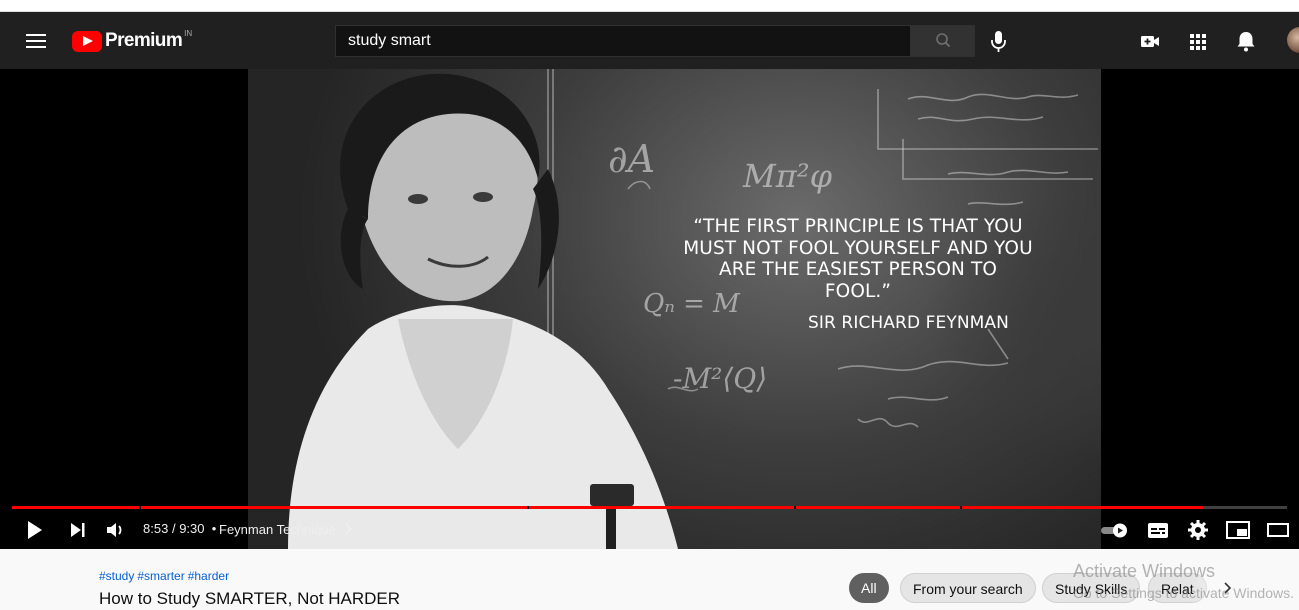  I want to click on chalk-equation-3: -M²⟨Q⟩, so click(720, 378).